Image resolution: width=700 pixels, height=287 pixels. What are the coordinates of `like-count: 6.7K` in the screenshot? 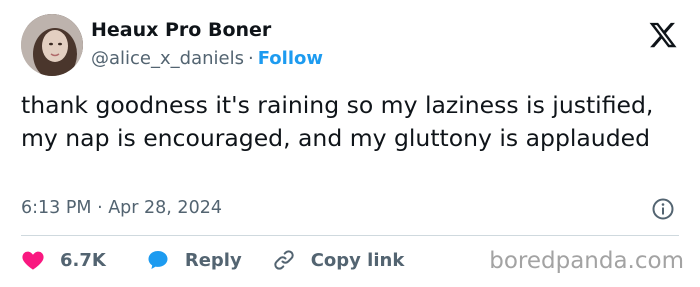 It's located at (83, 260).